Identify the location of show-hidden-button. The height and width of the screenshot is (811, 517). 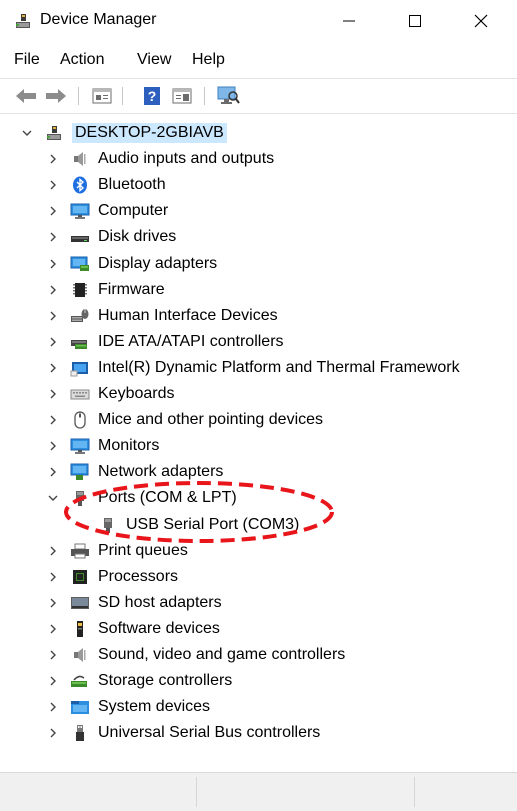
(182, 96).